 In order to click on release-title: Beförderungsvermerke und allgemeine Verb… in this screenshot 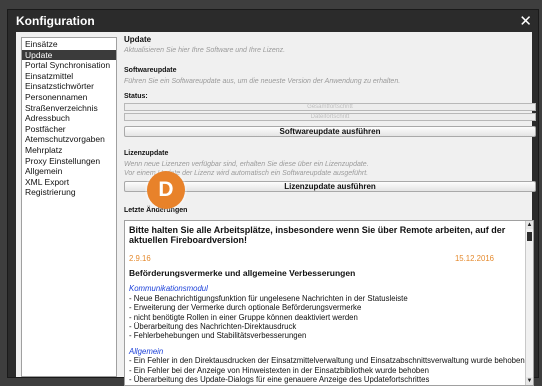, I will do `click(242, 273)`.